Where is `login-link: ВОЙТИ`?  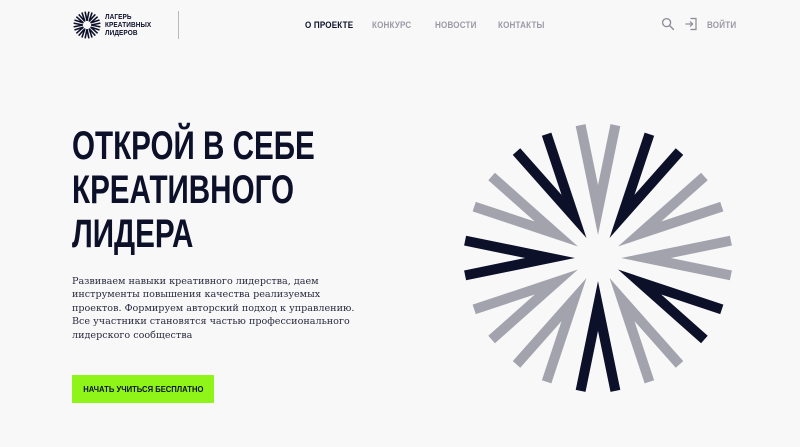 login-link: ВОЙТИ is located at coordinates (721, 25).